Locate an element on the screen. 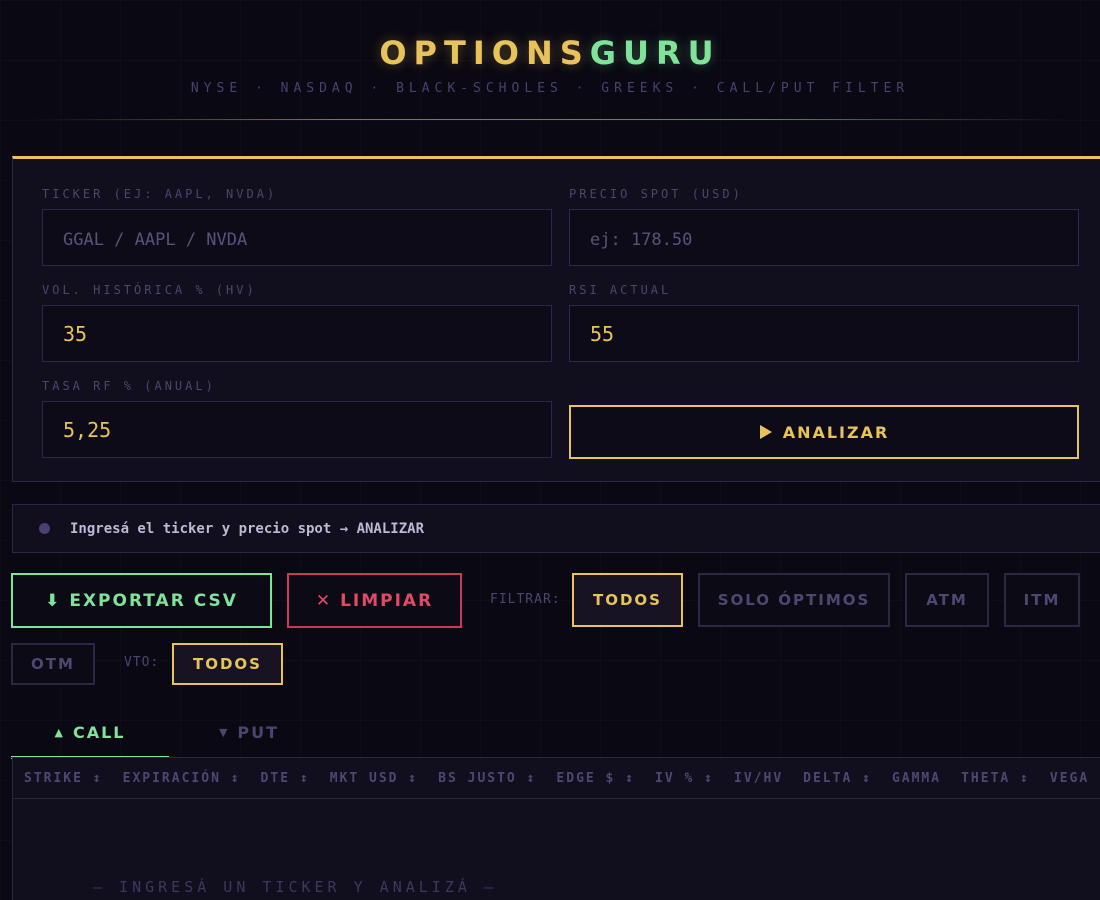 The width and height of the screenshot is (1100, 900). status-dot-icon is located at coordinates (44, 528).